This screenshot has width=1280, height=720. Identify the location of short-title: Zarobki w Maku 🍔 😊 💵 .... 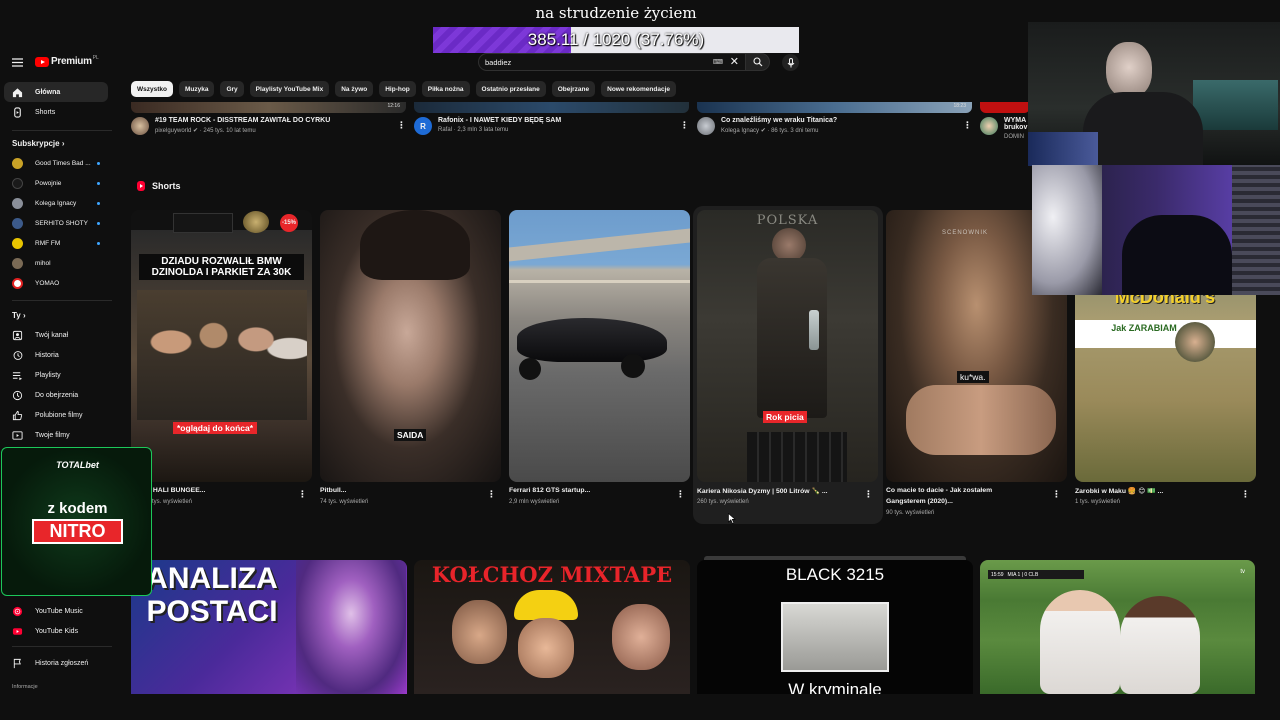
(1119, 491).